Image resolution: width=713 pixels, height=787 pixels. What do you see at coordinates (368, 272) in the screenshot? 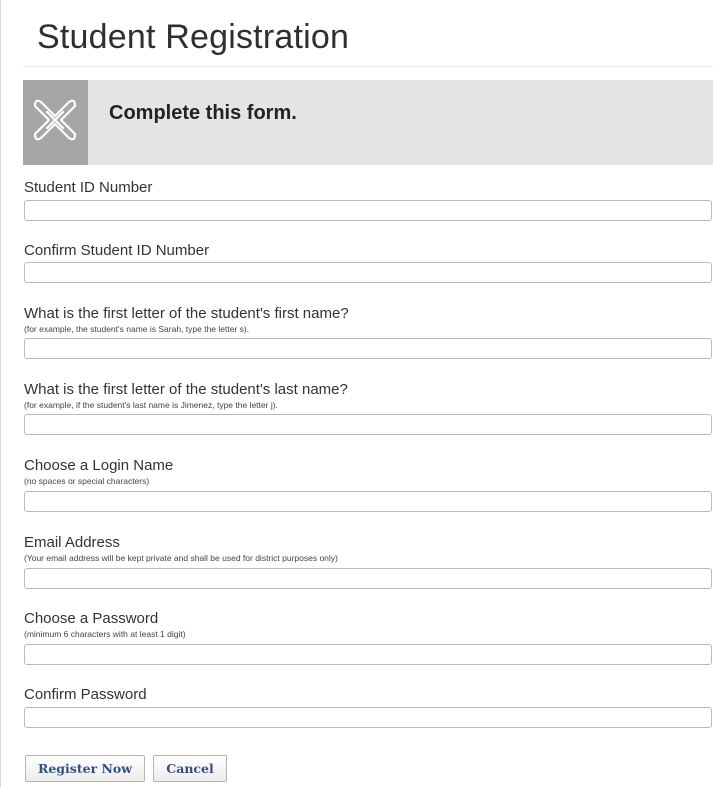
I see `confirm-student-id-input` at bounding box center [368, 272].